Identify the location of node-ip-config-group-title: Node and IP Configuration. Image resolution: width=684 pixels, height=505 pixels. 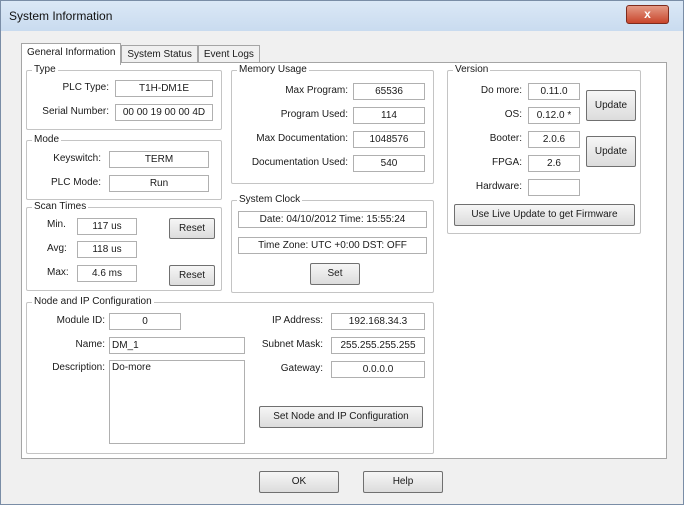
(93, 302).